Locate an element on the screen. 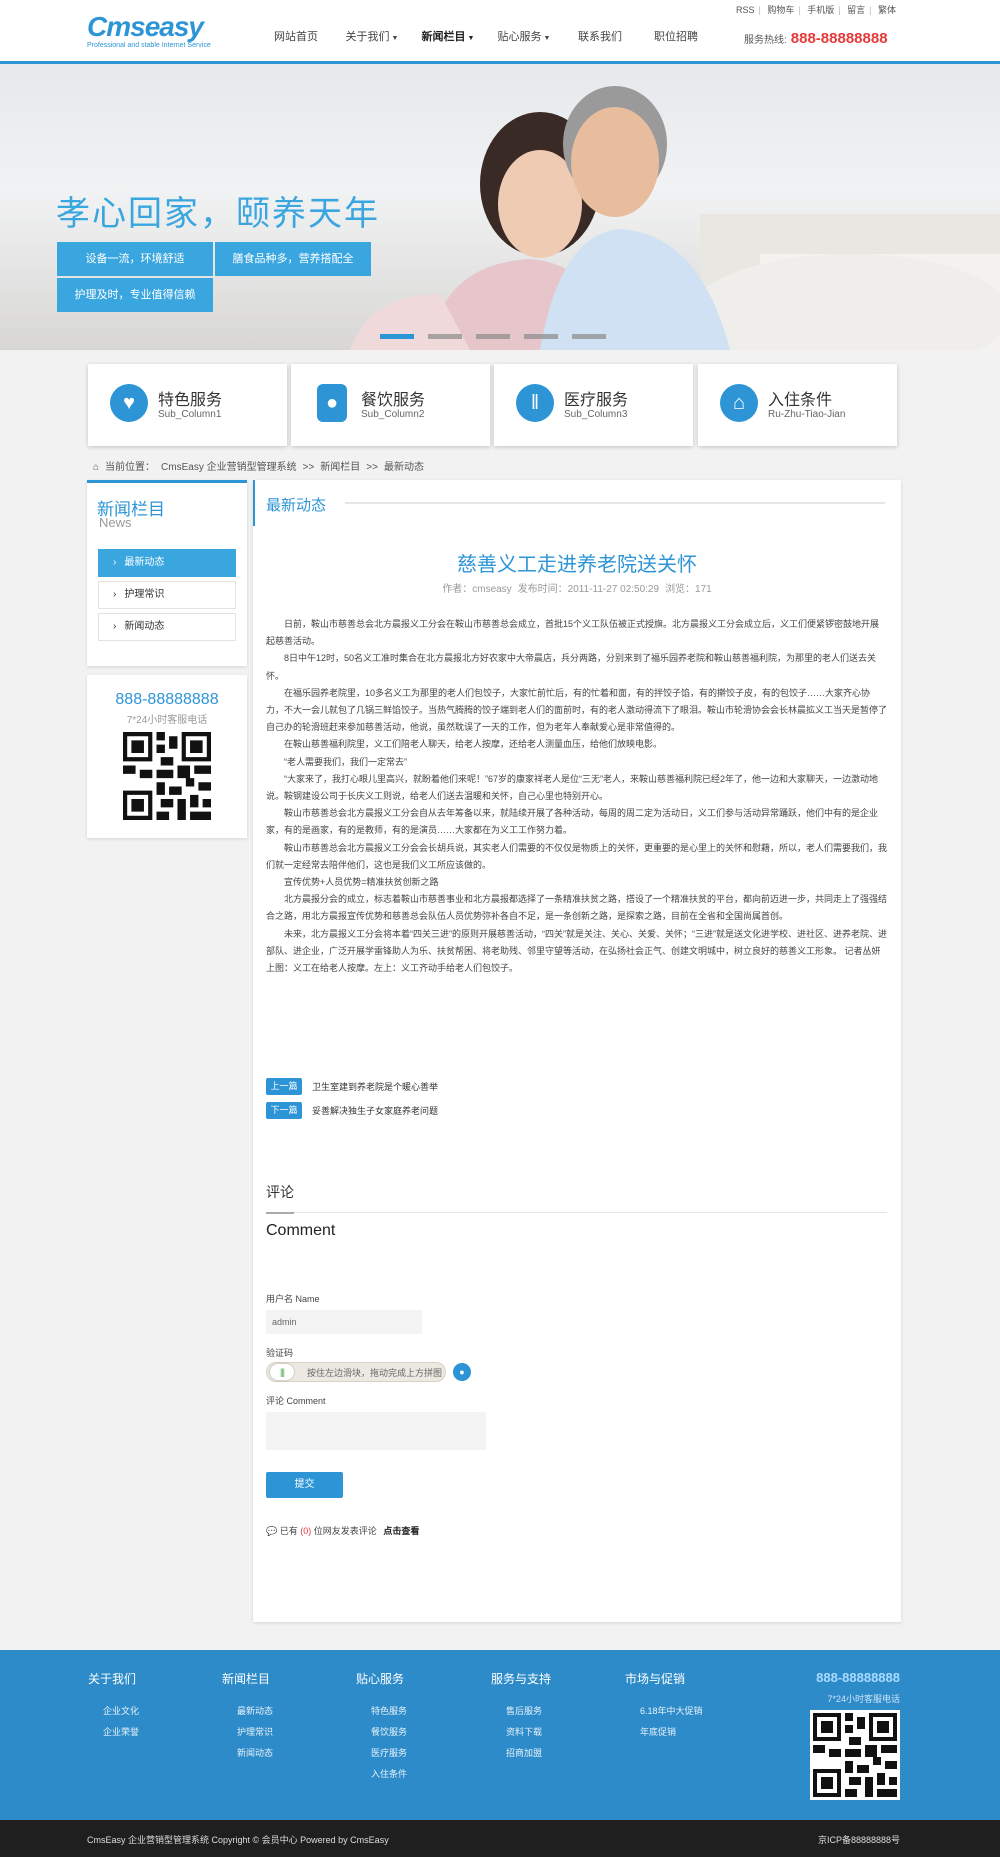  footer-column-title: 贴心服务 is located at coordinates (416, 1678).